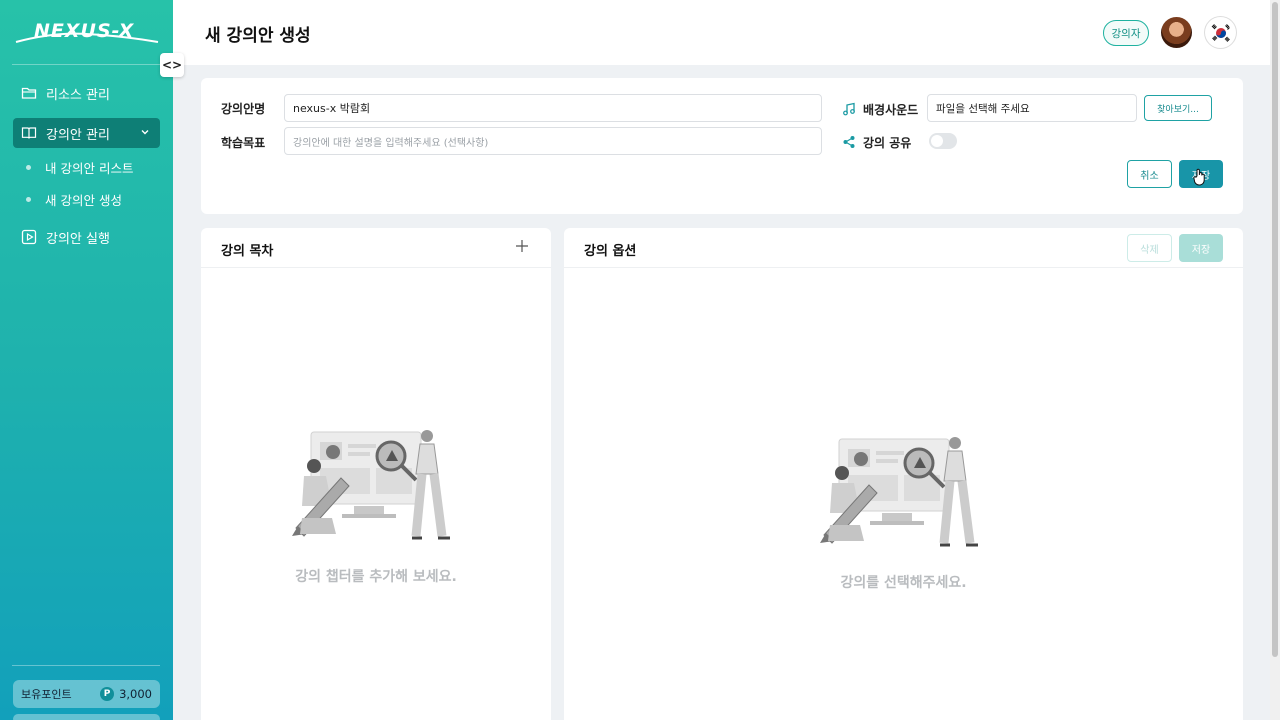 Image resolution: width=1280 pixels, height=720 pixels. Describe the element at coordinates (78, 239) in the screenshot. I see `sidebar-item-label: 강의안 실행` at that location.